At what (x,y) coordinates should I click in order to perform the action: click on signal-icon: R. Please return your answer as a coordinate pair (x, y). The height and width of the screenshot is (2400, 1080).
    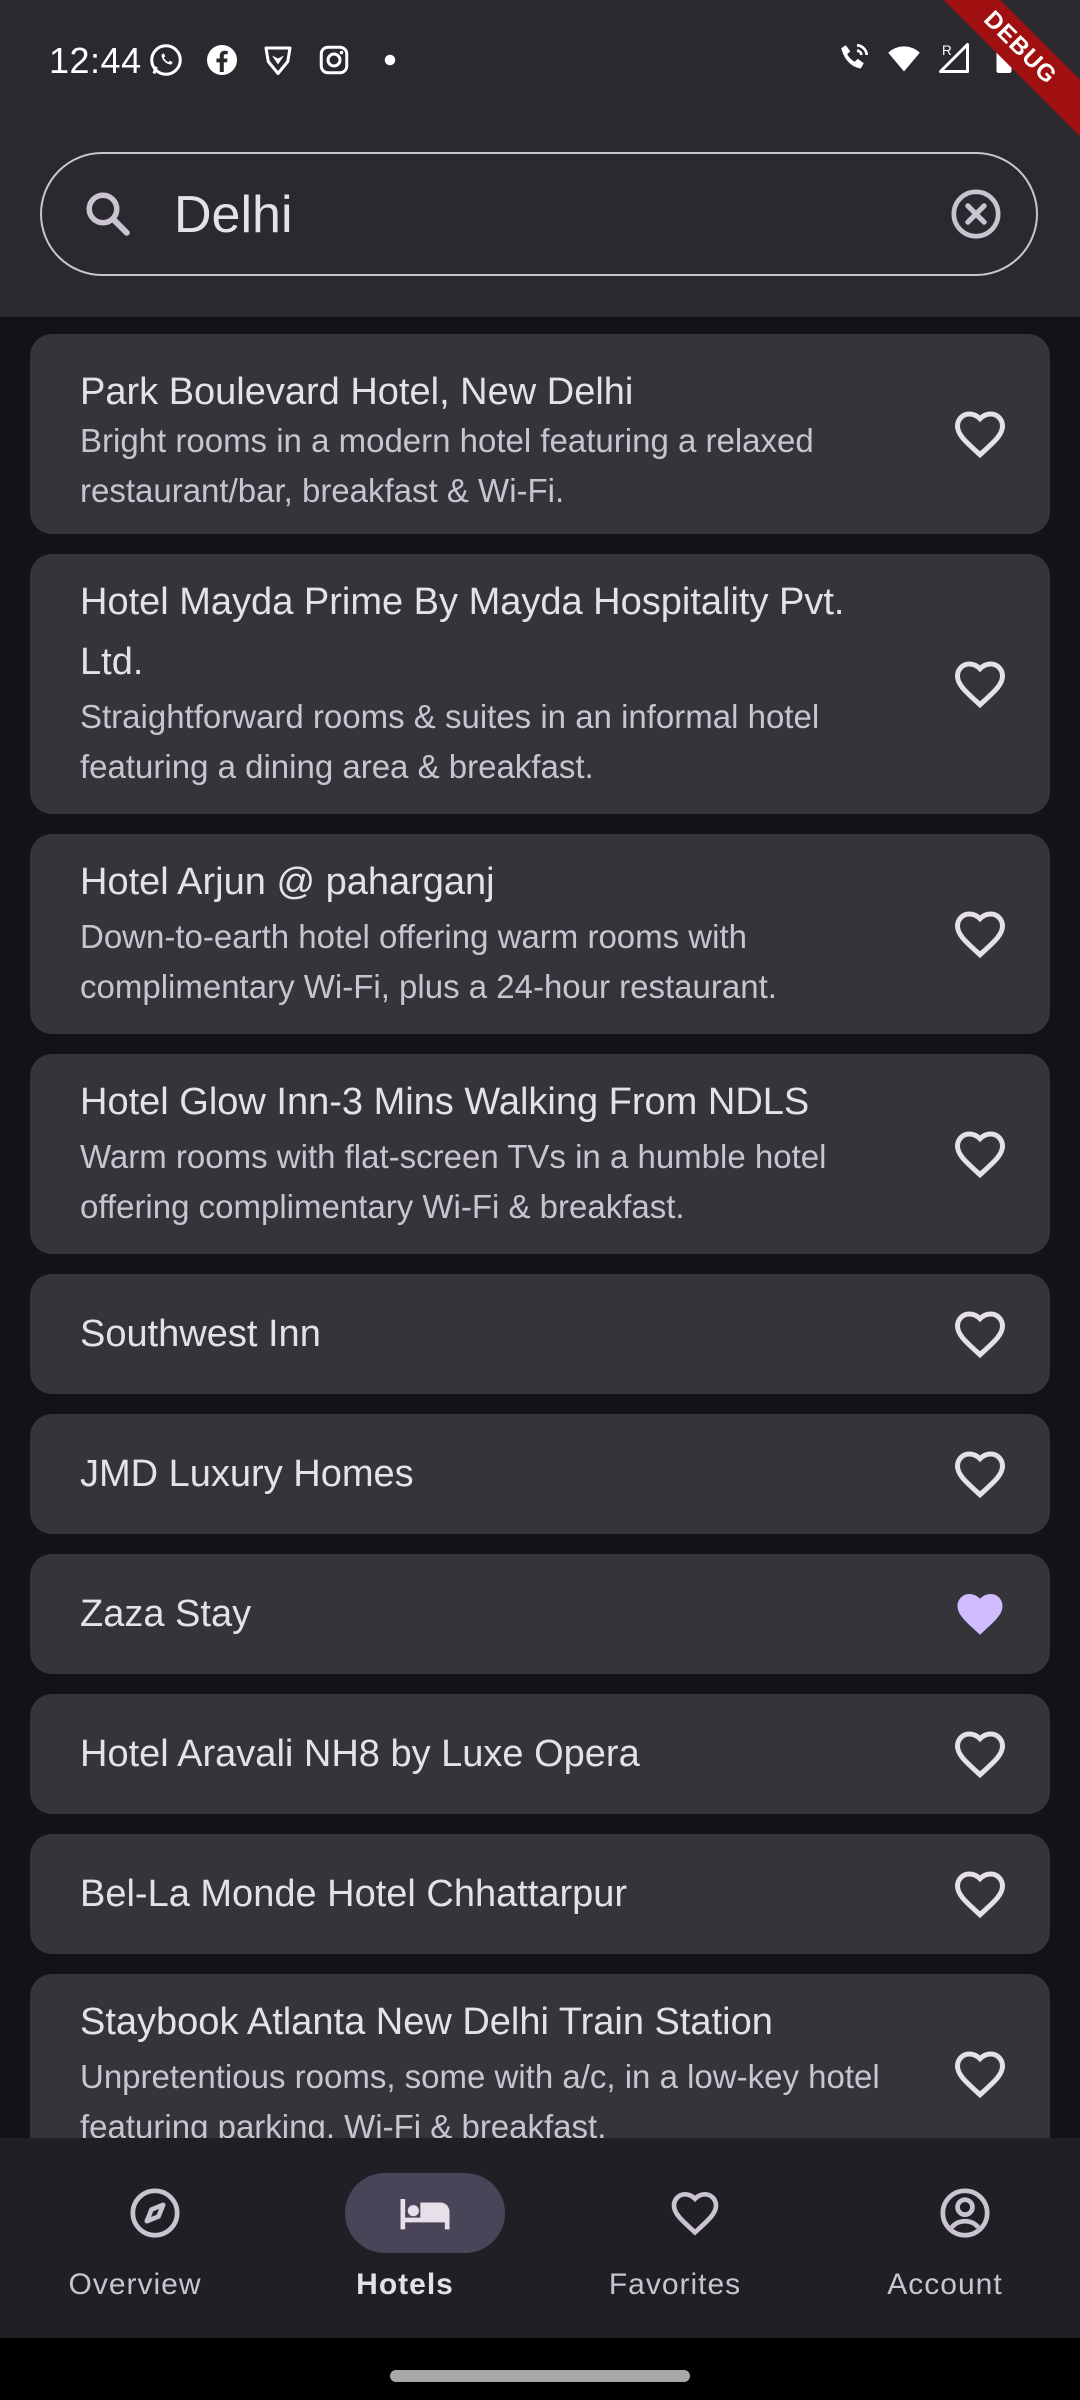
    Looking at the image, I should click on (954, 58).